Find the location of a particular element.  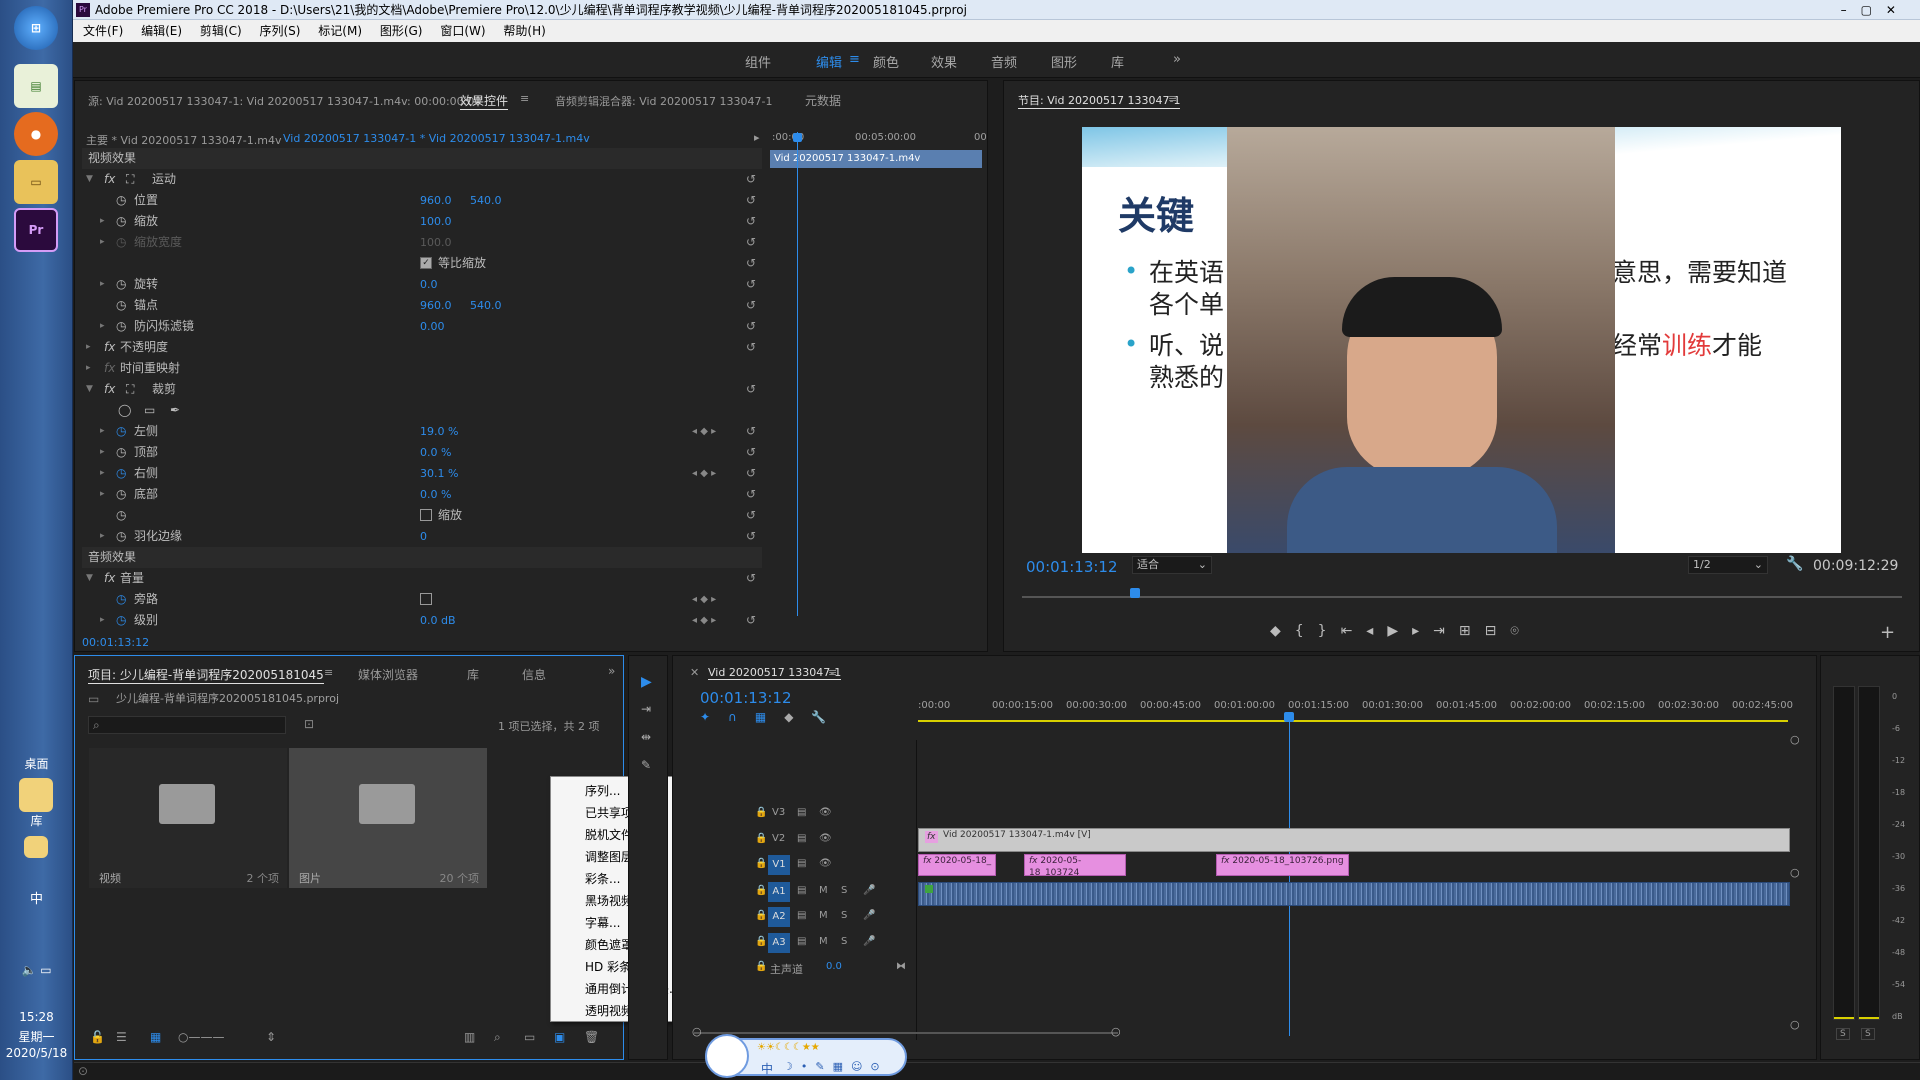

crop-zoom-row: ◷ 缩放 ↺ is located at coordinates (422, 515).